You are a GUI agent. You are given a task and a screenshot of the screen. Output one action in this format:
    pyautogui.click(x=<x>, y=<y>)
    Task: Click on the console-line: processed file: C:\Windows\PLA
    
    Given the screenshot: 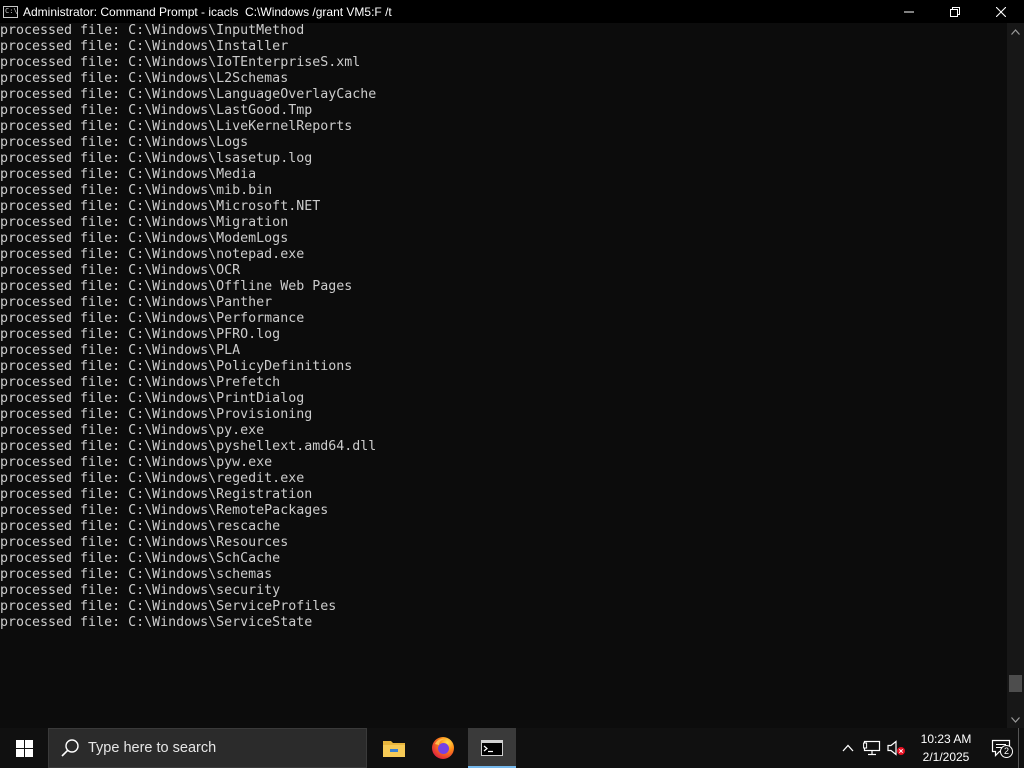 What is the action you would take?
    pyautogui.click(x=120, y=350)
    